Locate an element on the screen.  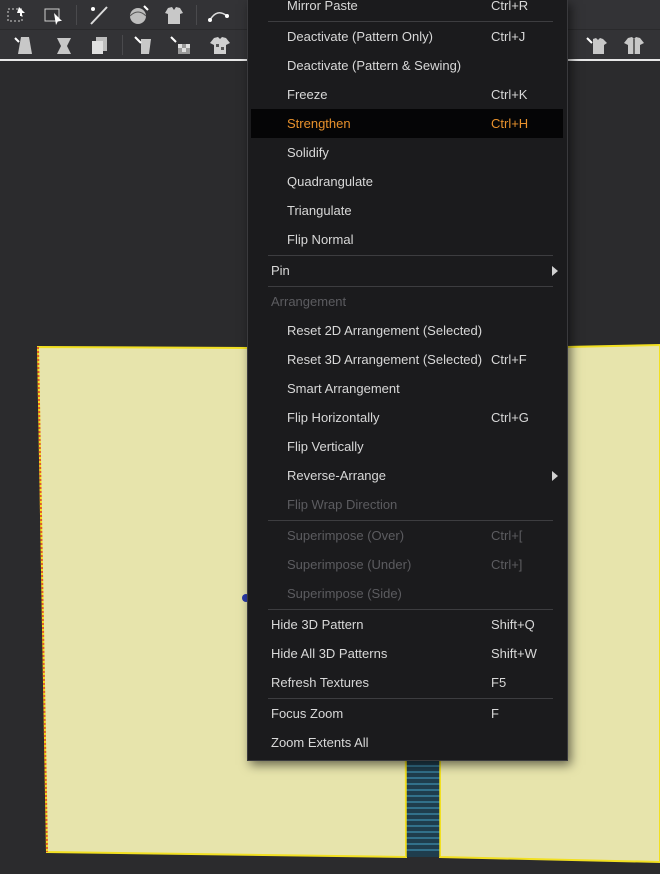
menu-item-mirror-paste: Mirror Paste Ctrl+R is located at coordinates (407, 10).